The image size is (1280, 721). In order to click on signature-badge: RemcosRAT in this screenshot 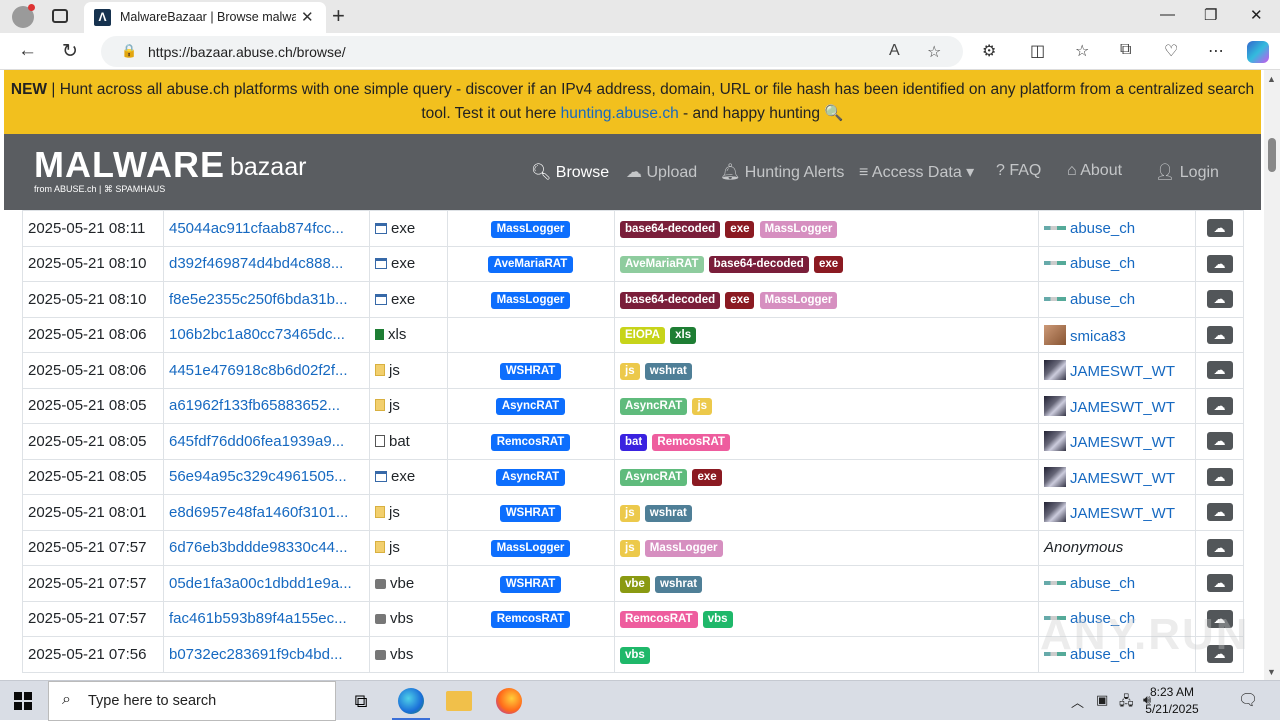, I will do `click(530, 620)`.